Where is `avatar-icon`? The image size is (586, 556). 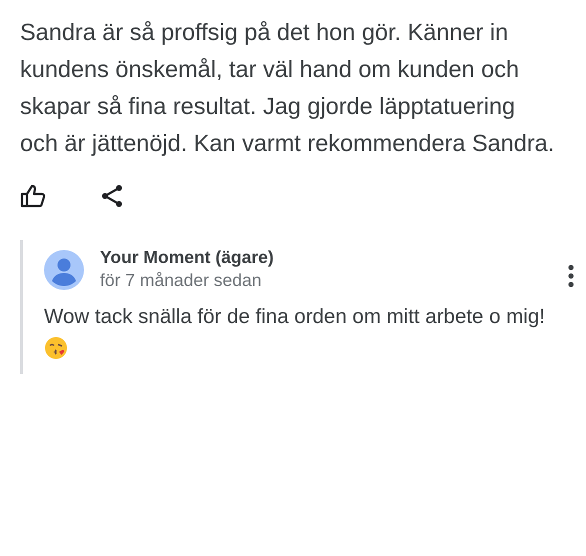 avatar-icon is located at coordinates (64, 270).